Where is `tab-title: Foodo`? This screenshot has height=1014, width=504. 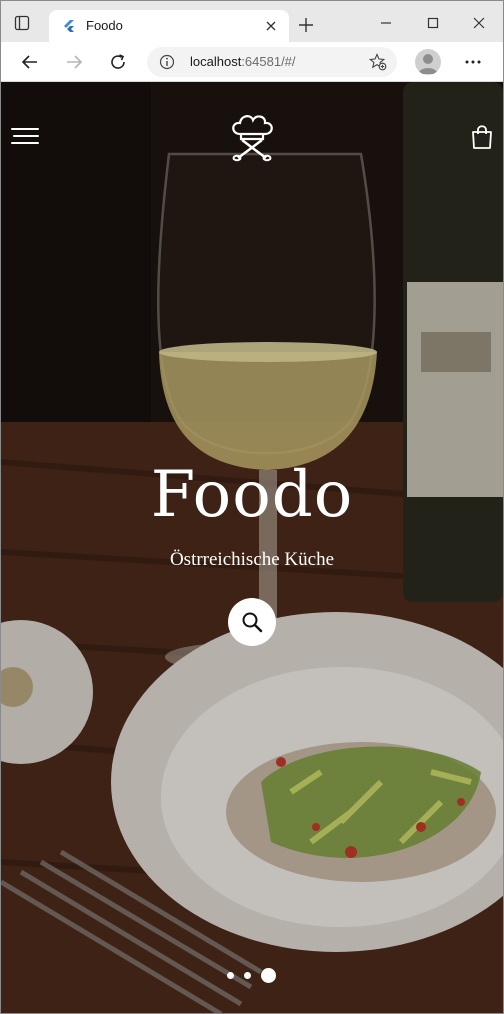
tab-title: Foodo is located at coordinates (104, 25).